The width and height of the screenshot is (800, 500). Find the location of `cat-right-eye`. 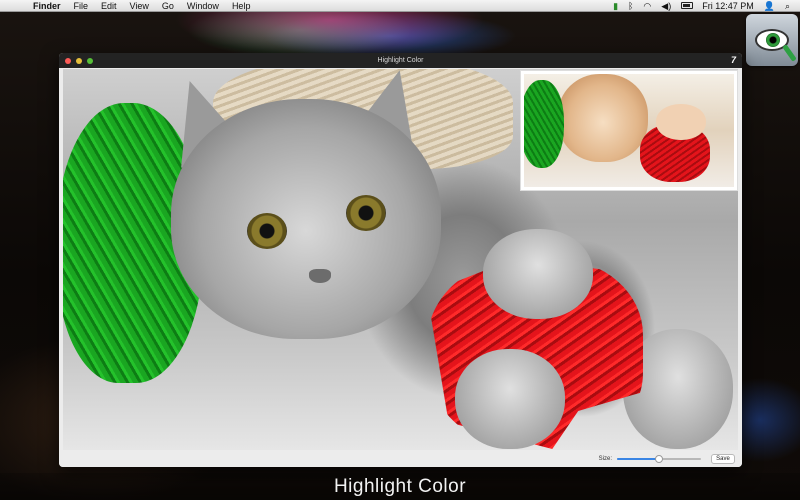

cat-right-eye is located at coordinates (366, 213).